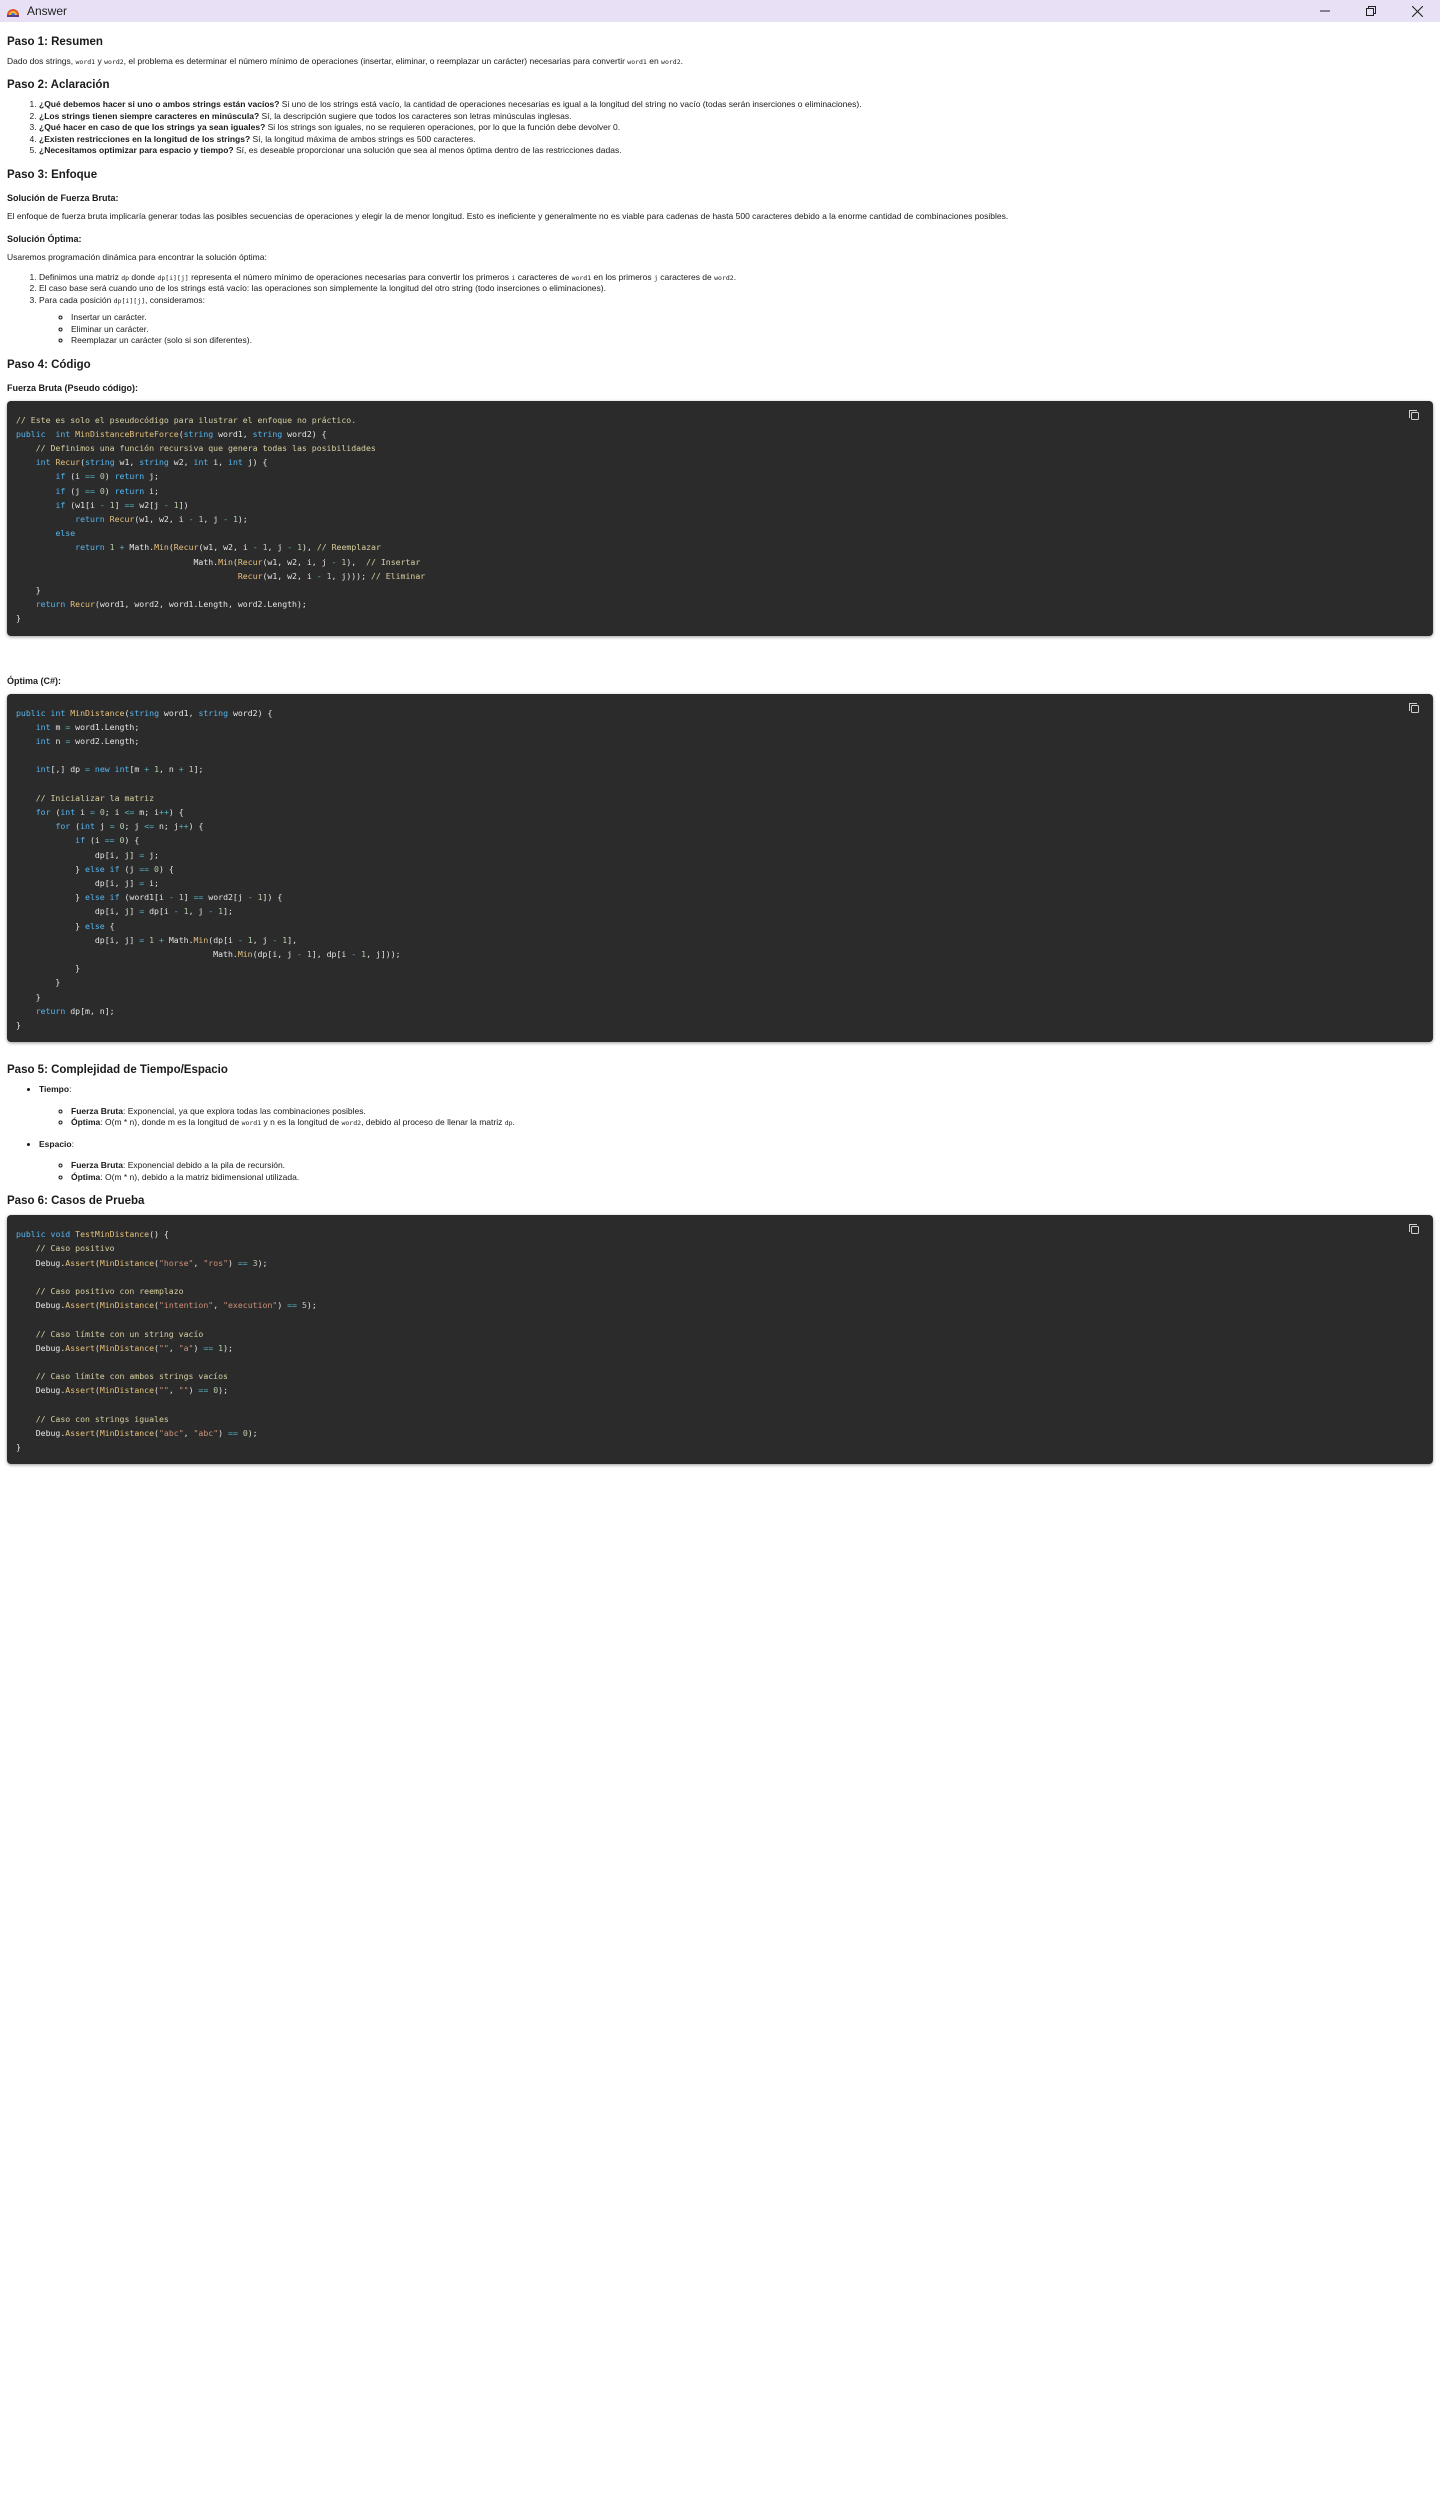 The image size is (1440, 2512). I want to click on code-token: dp[i, j], so click(78, 883).